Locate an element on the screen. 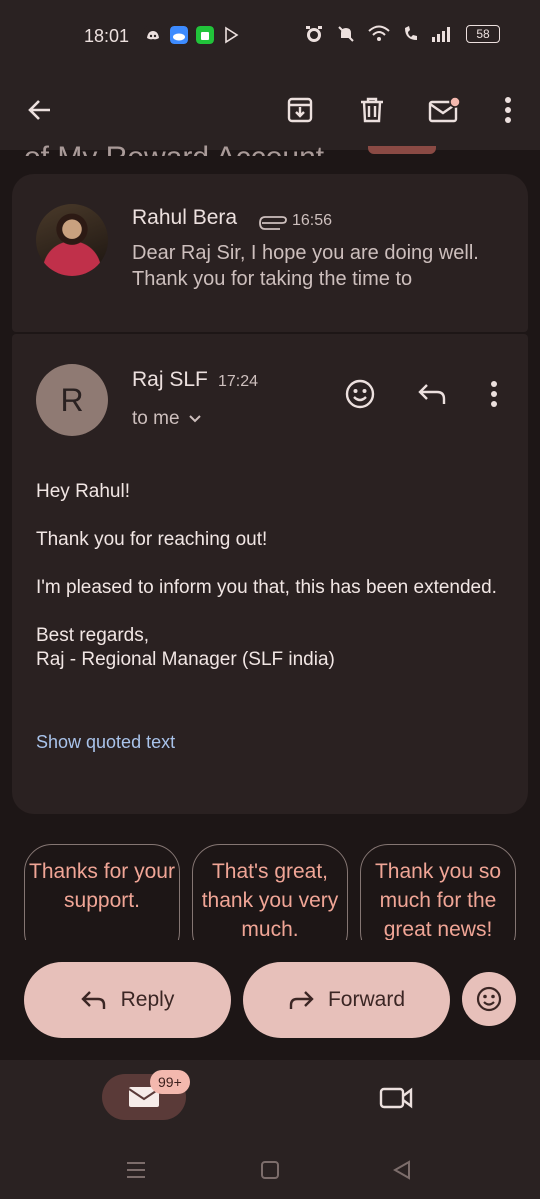 This screenshot has height=1199, width=540. smart-reply-chip: Thanks for your support. is located at coordinates (102, 892).